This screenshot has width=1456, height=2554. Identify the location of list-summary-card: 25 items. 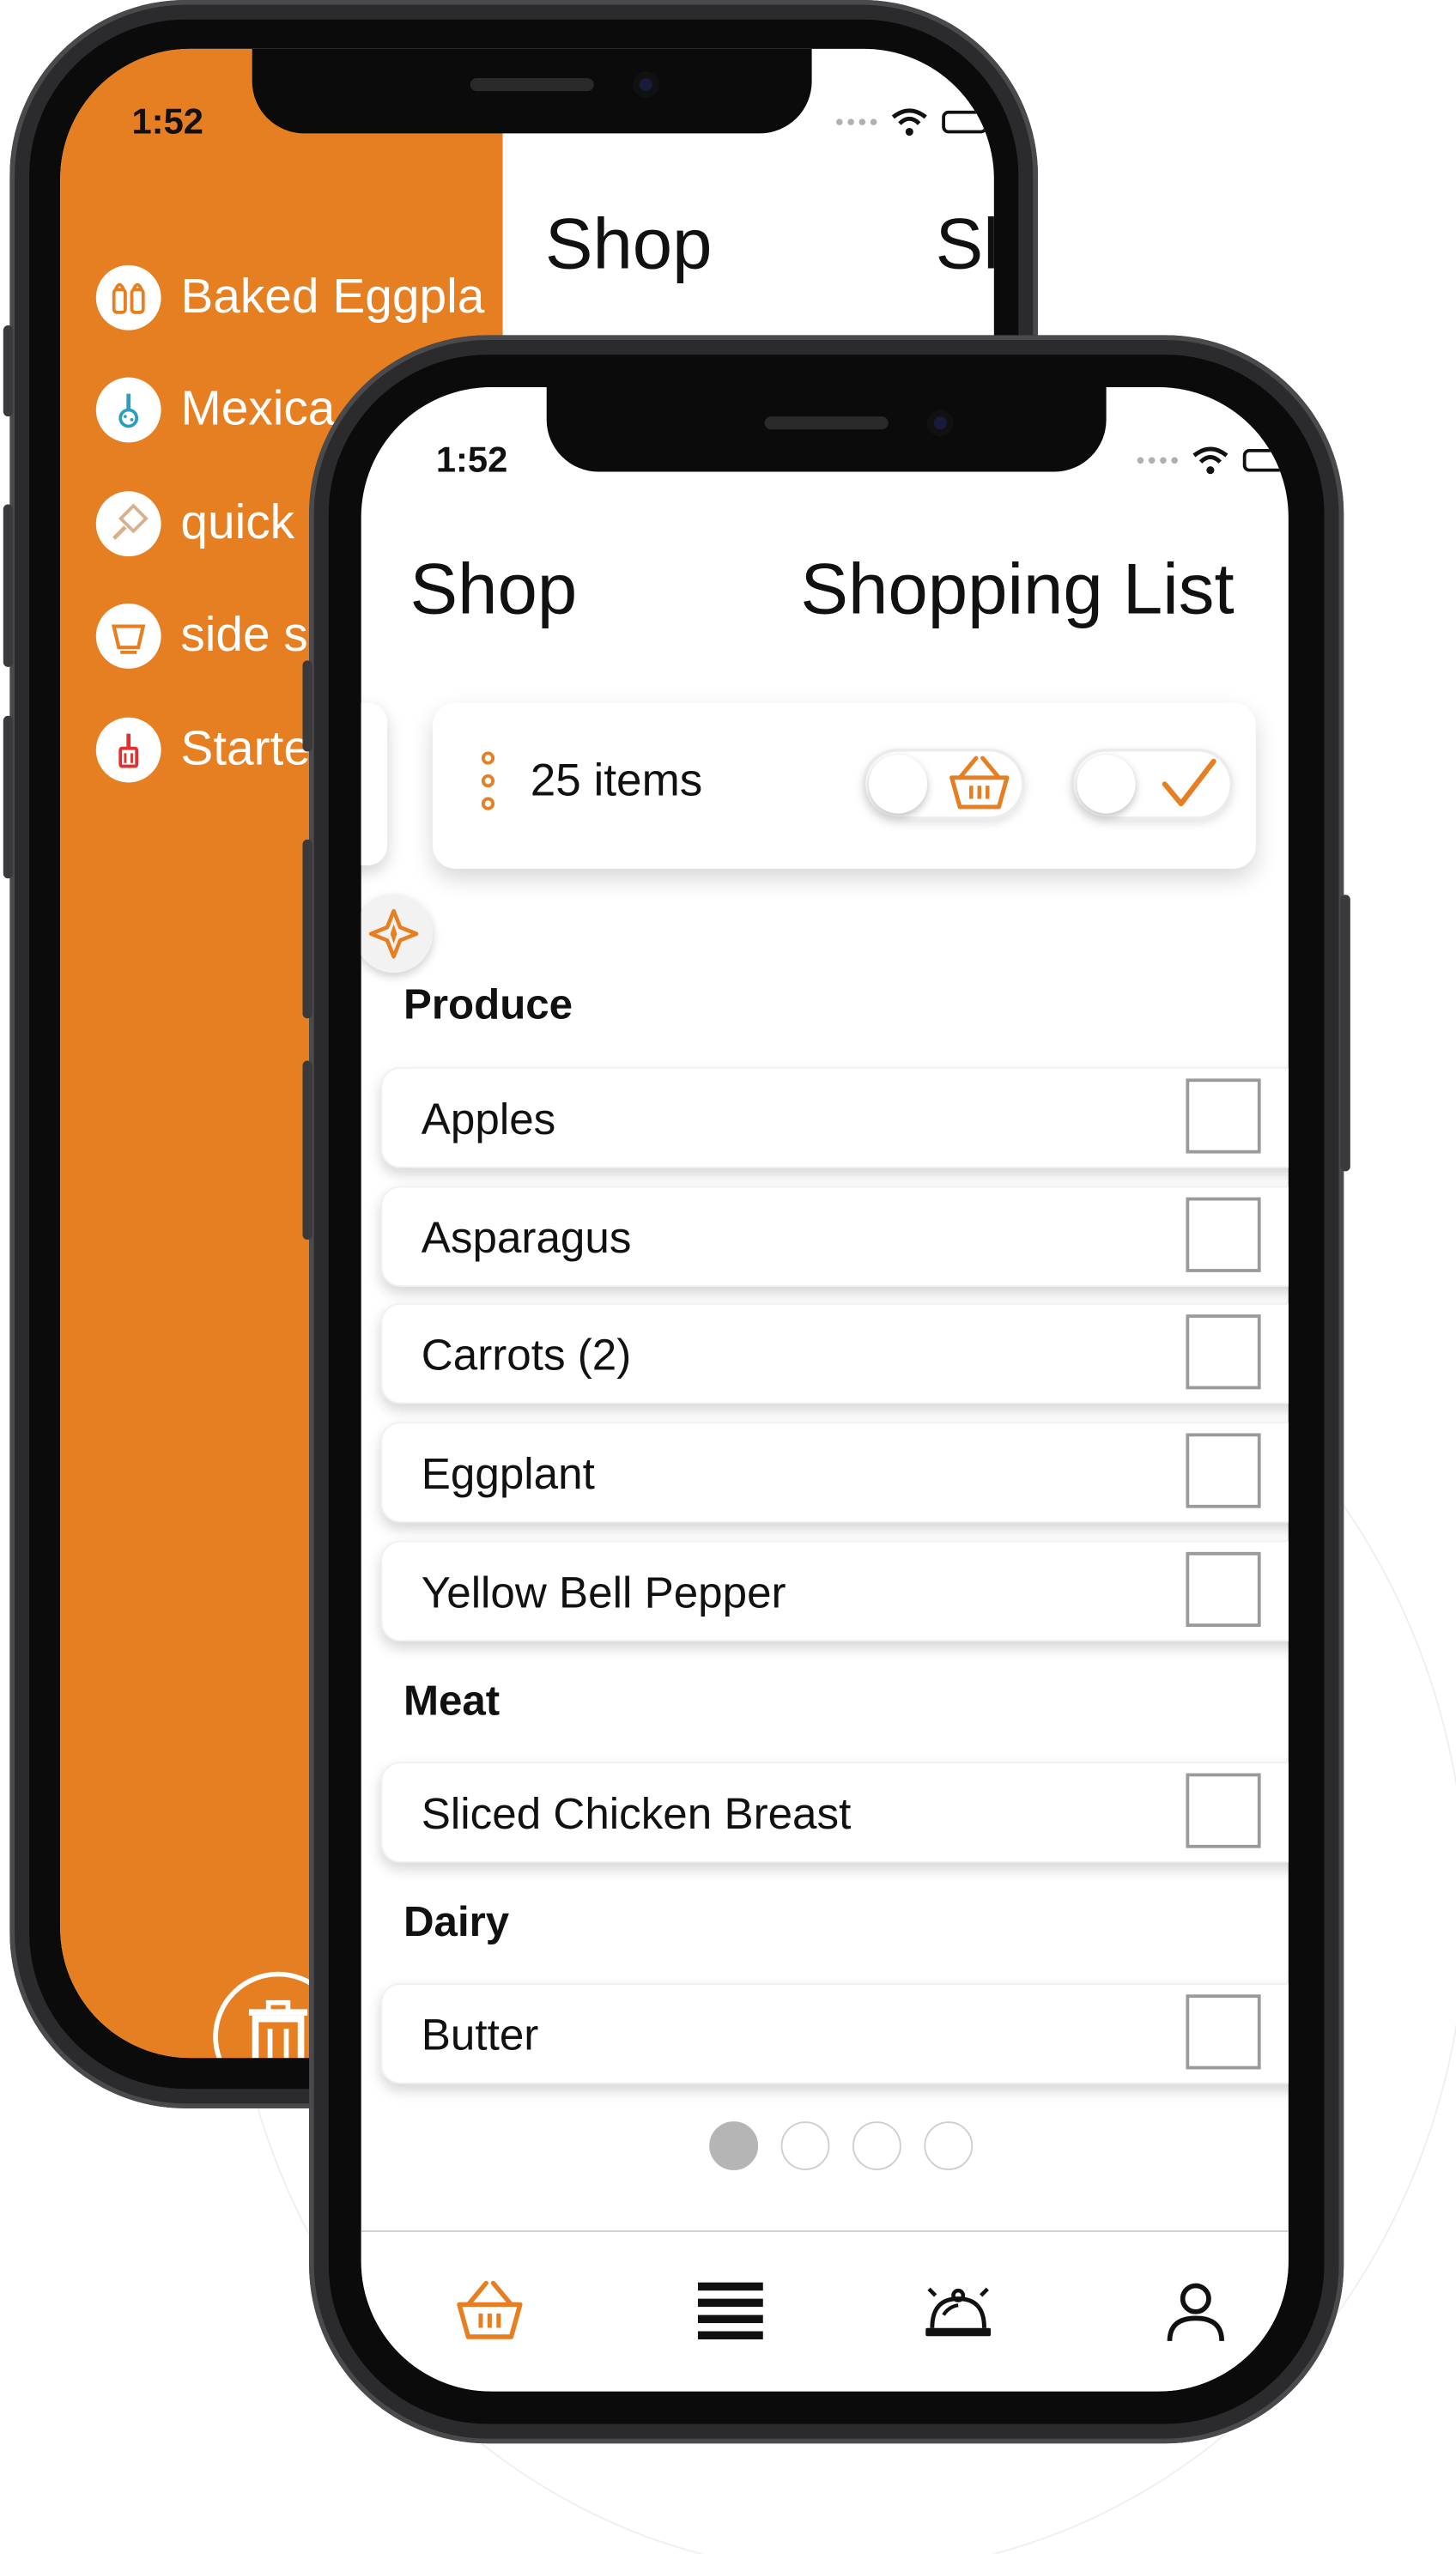
(845, 786).